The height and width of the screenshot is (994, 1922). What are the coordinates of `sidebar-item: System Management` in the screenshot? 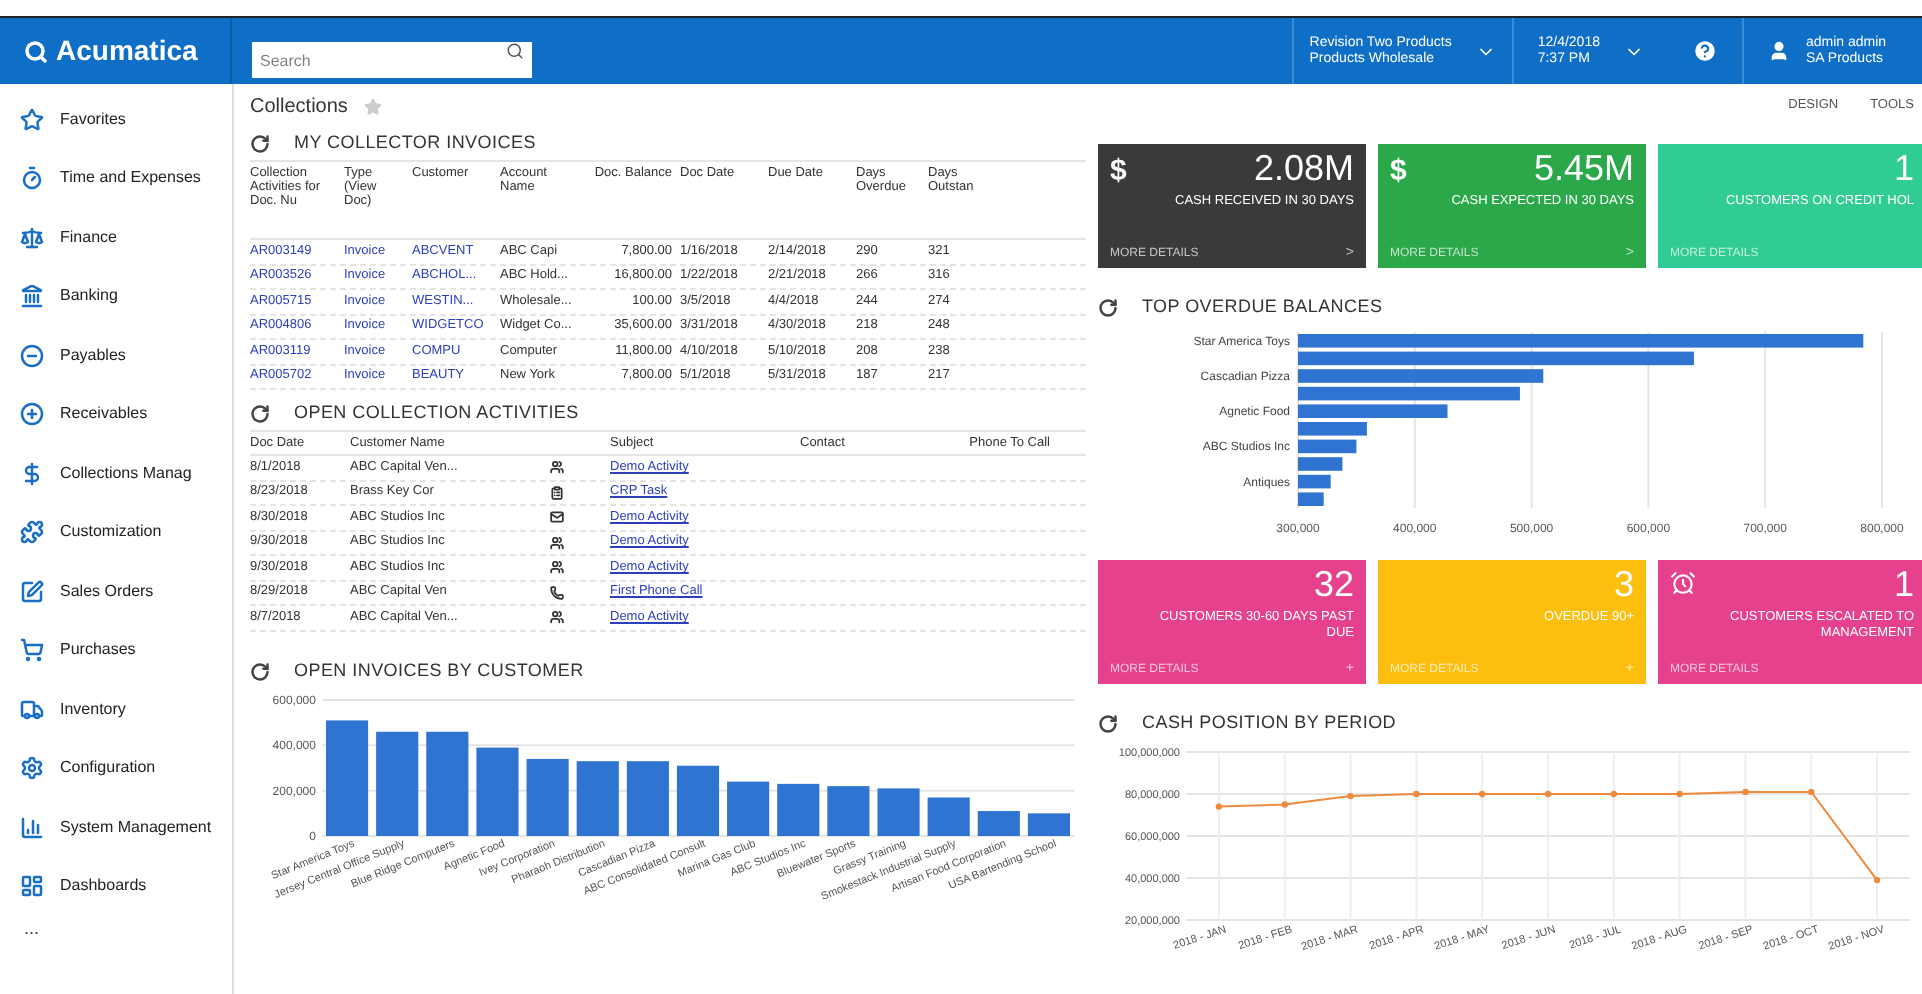 It's located at (116, 827).